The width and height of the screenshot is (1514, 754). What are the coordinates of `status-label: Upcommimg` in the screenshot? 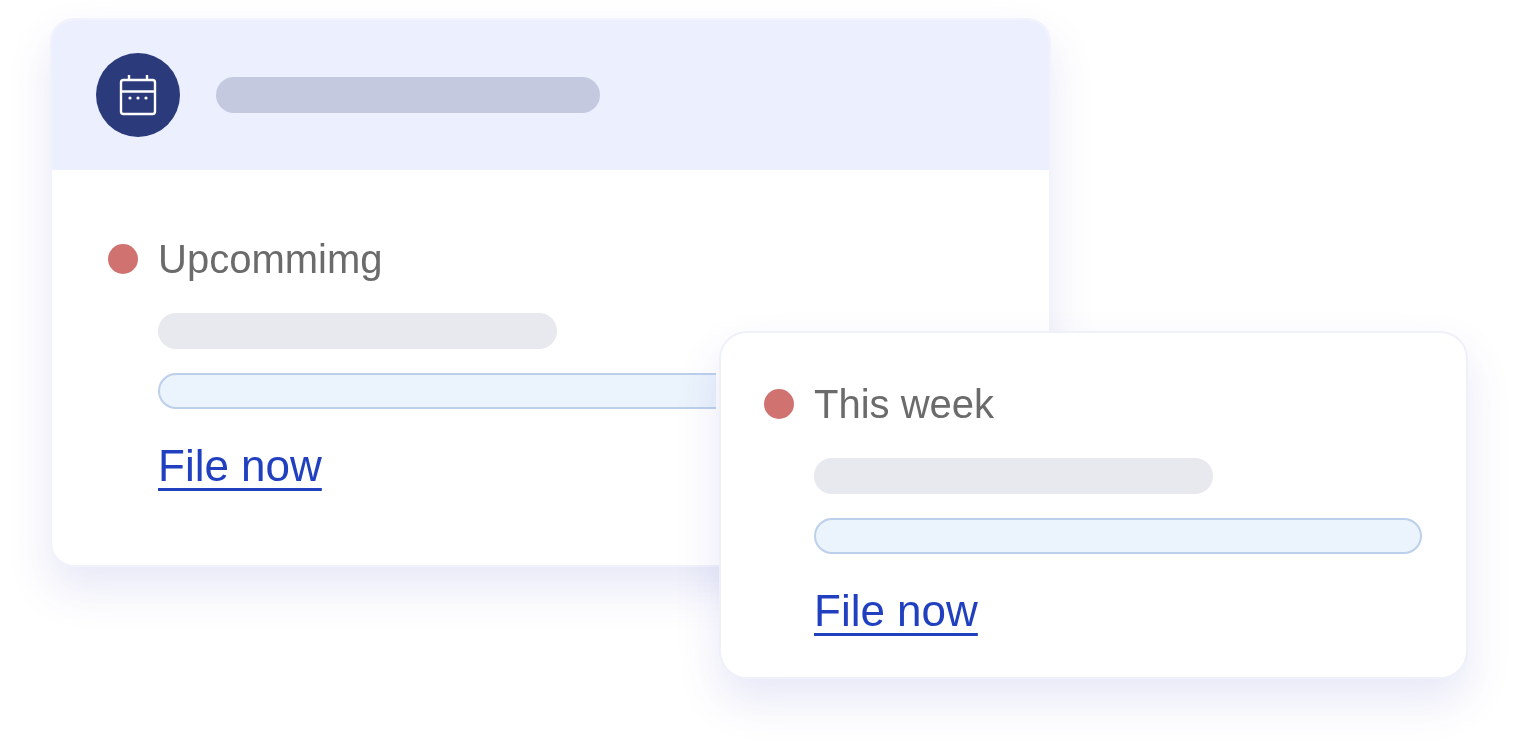 It's located at (270, 259).